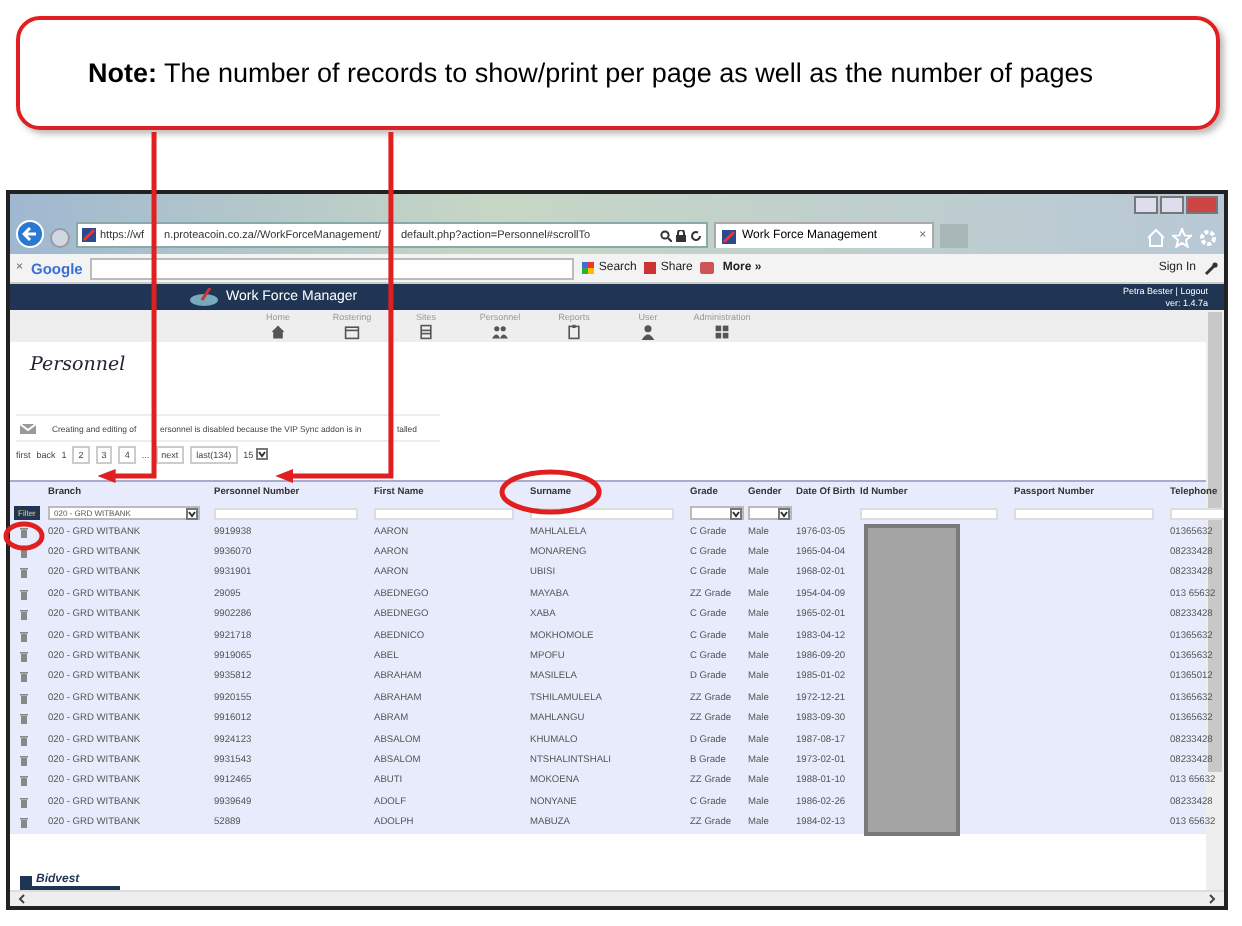 This screenshot has width=1242, height=926. I want to click on star-icon, so click(1182, 238).